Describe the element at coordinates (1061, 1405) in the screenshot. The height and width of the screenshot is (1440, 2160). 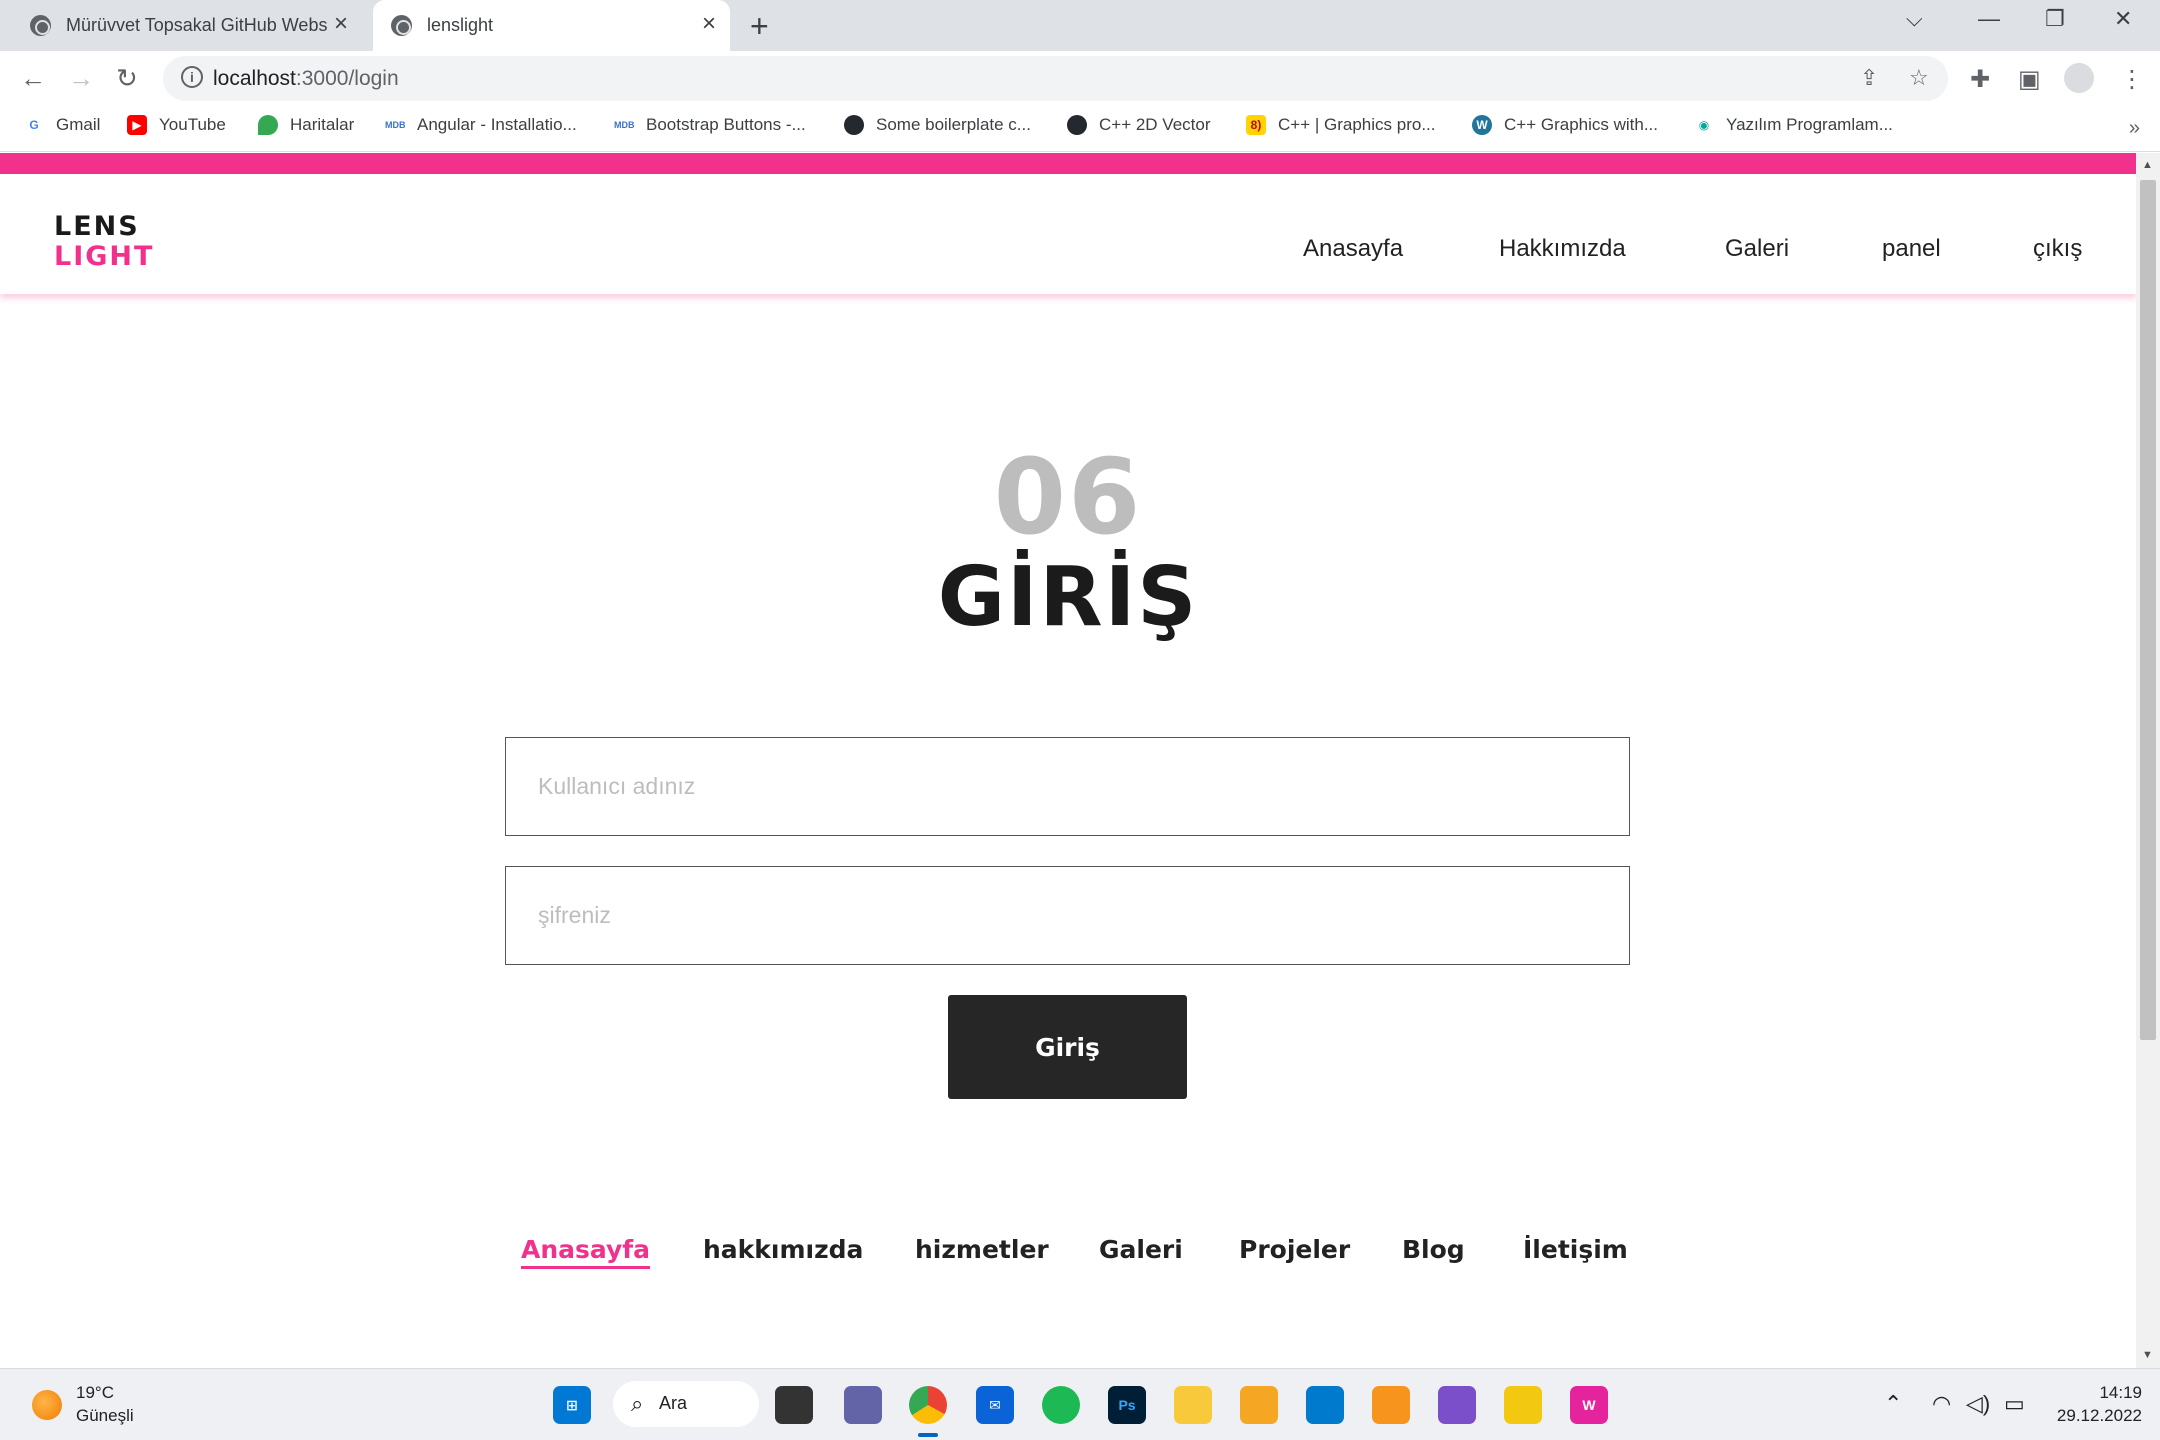
I see `spotify-icon` at that location.